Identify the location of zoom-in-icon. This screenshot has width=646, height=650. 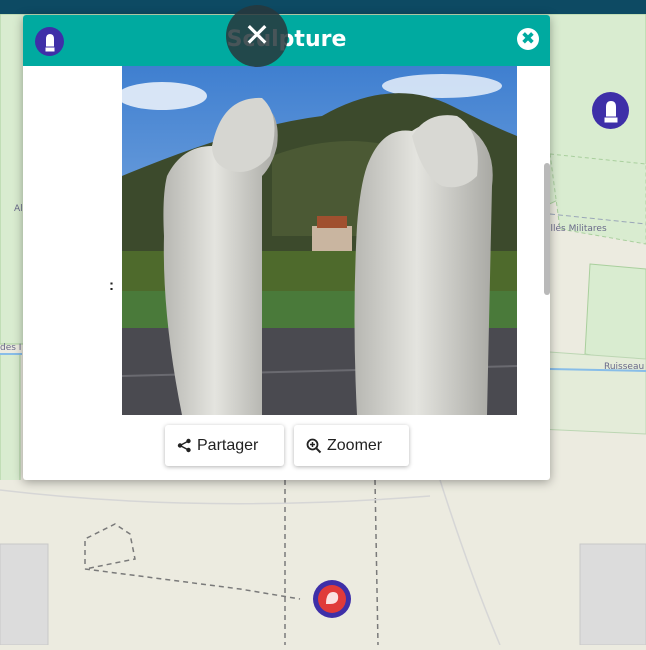
(314, 446).